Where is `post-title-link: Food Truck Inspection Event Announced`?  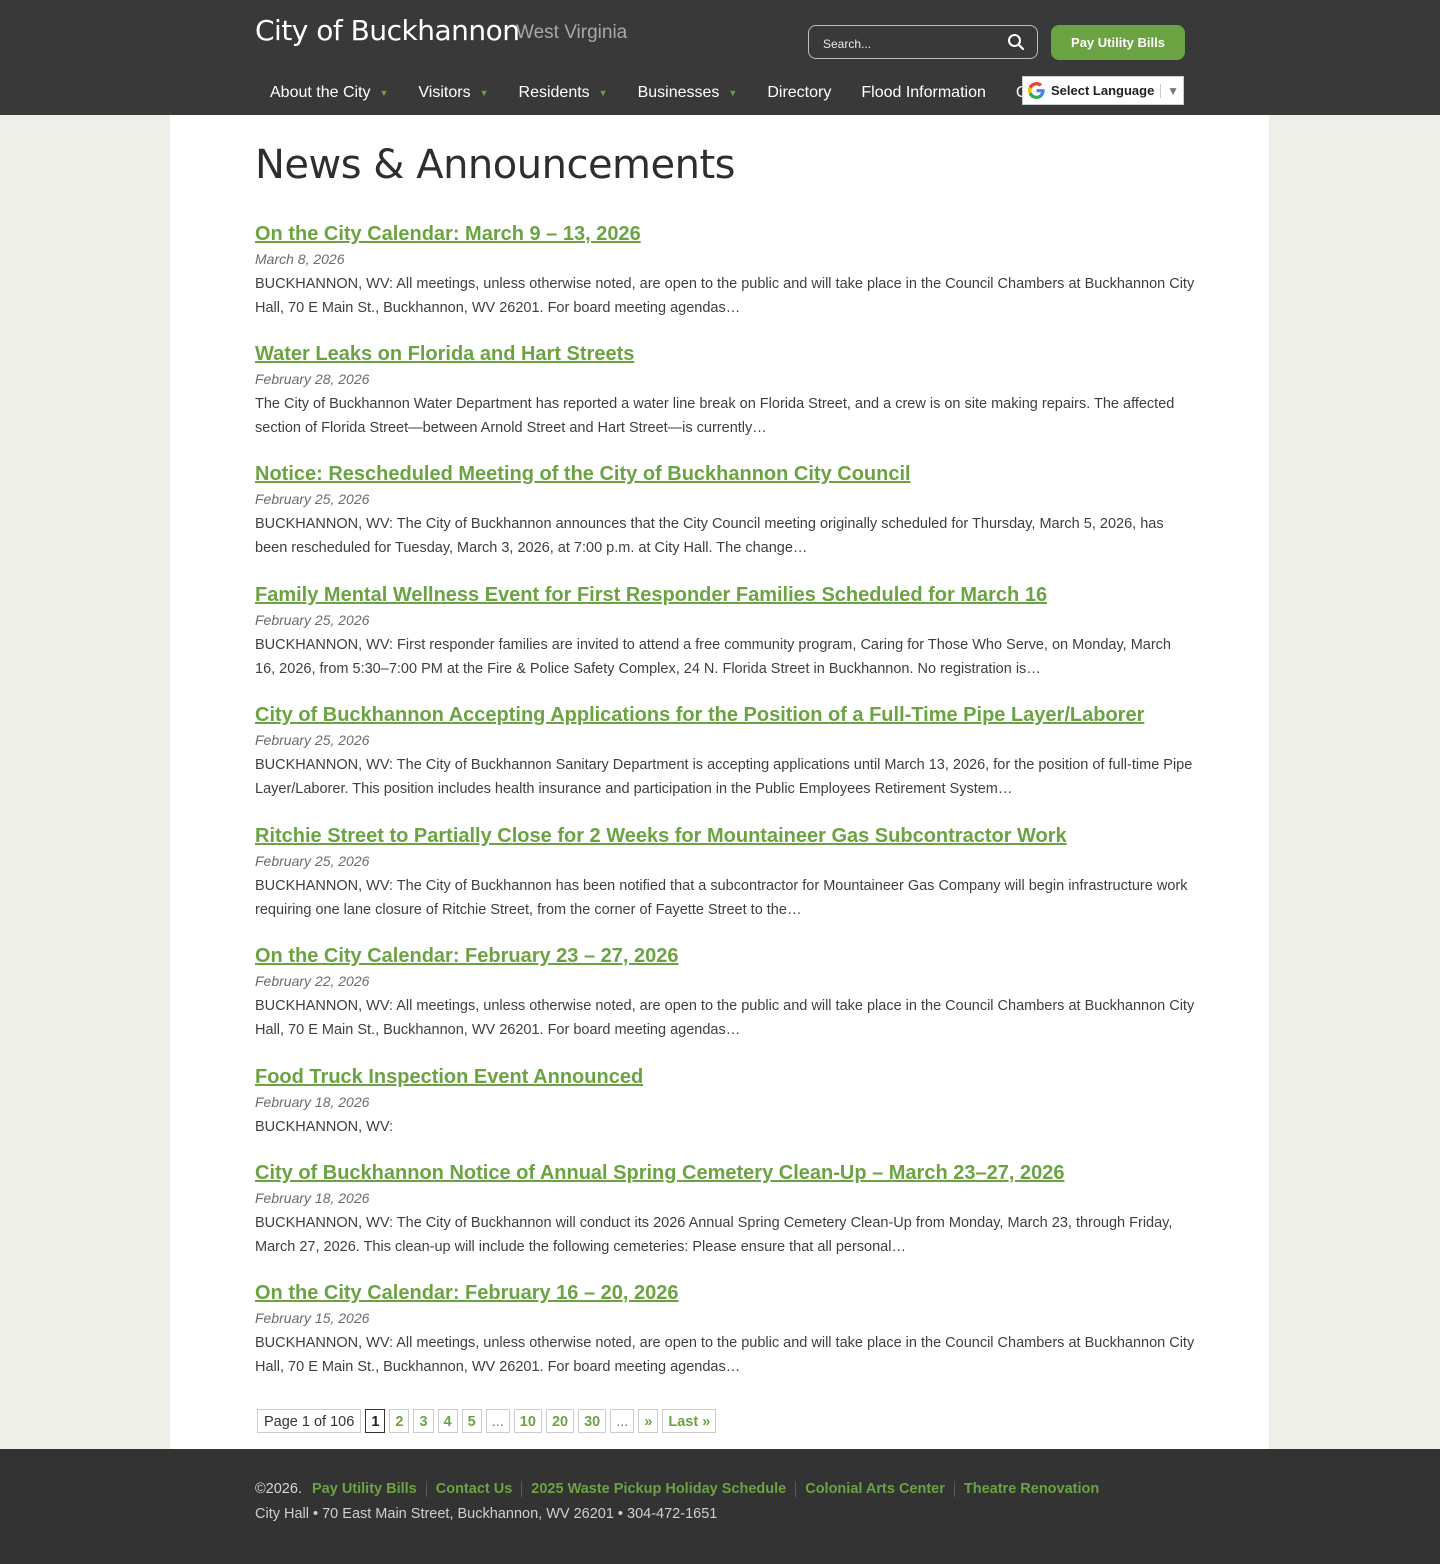 post-title-link: Food Truck Inspection Event Announced is located at coordinates (725, 1077).